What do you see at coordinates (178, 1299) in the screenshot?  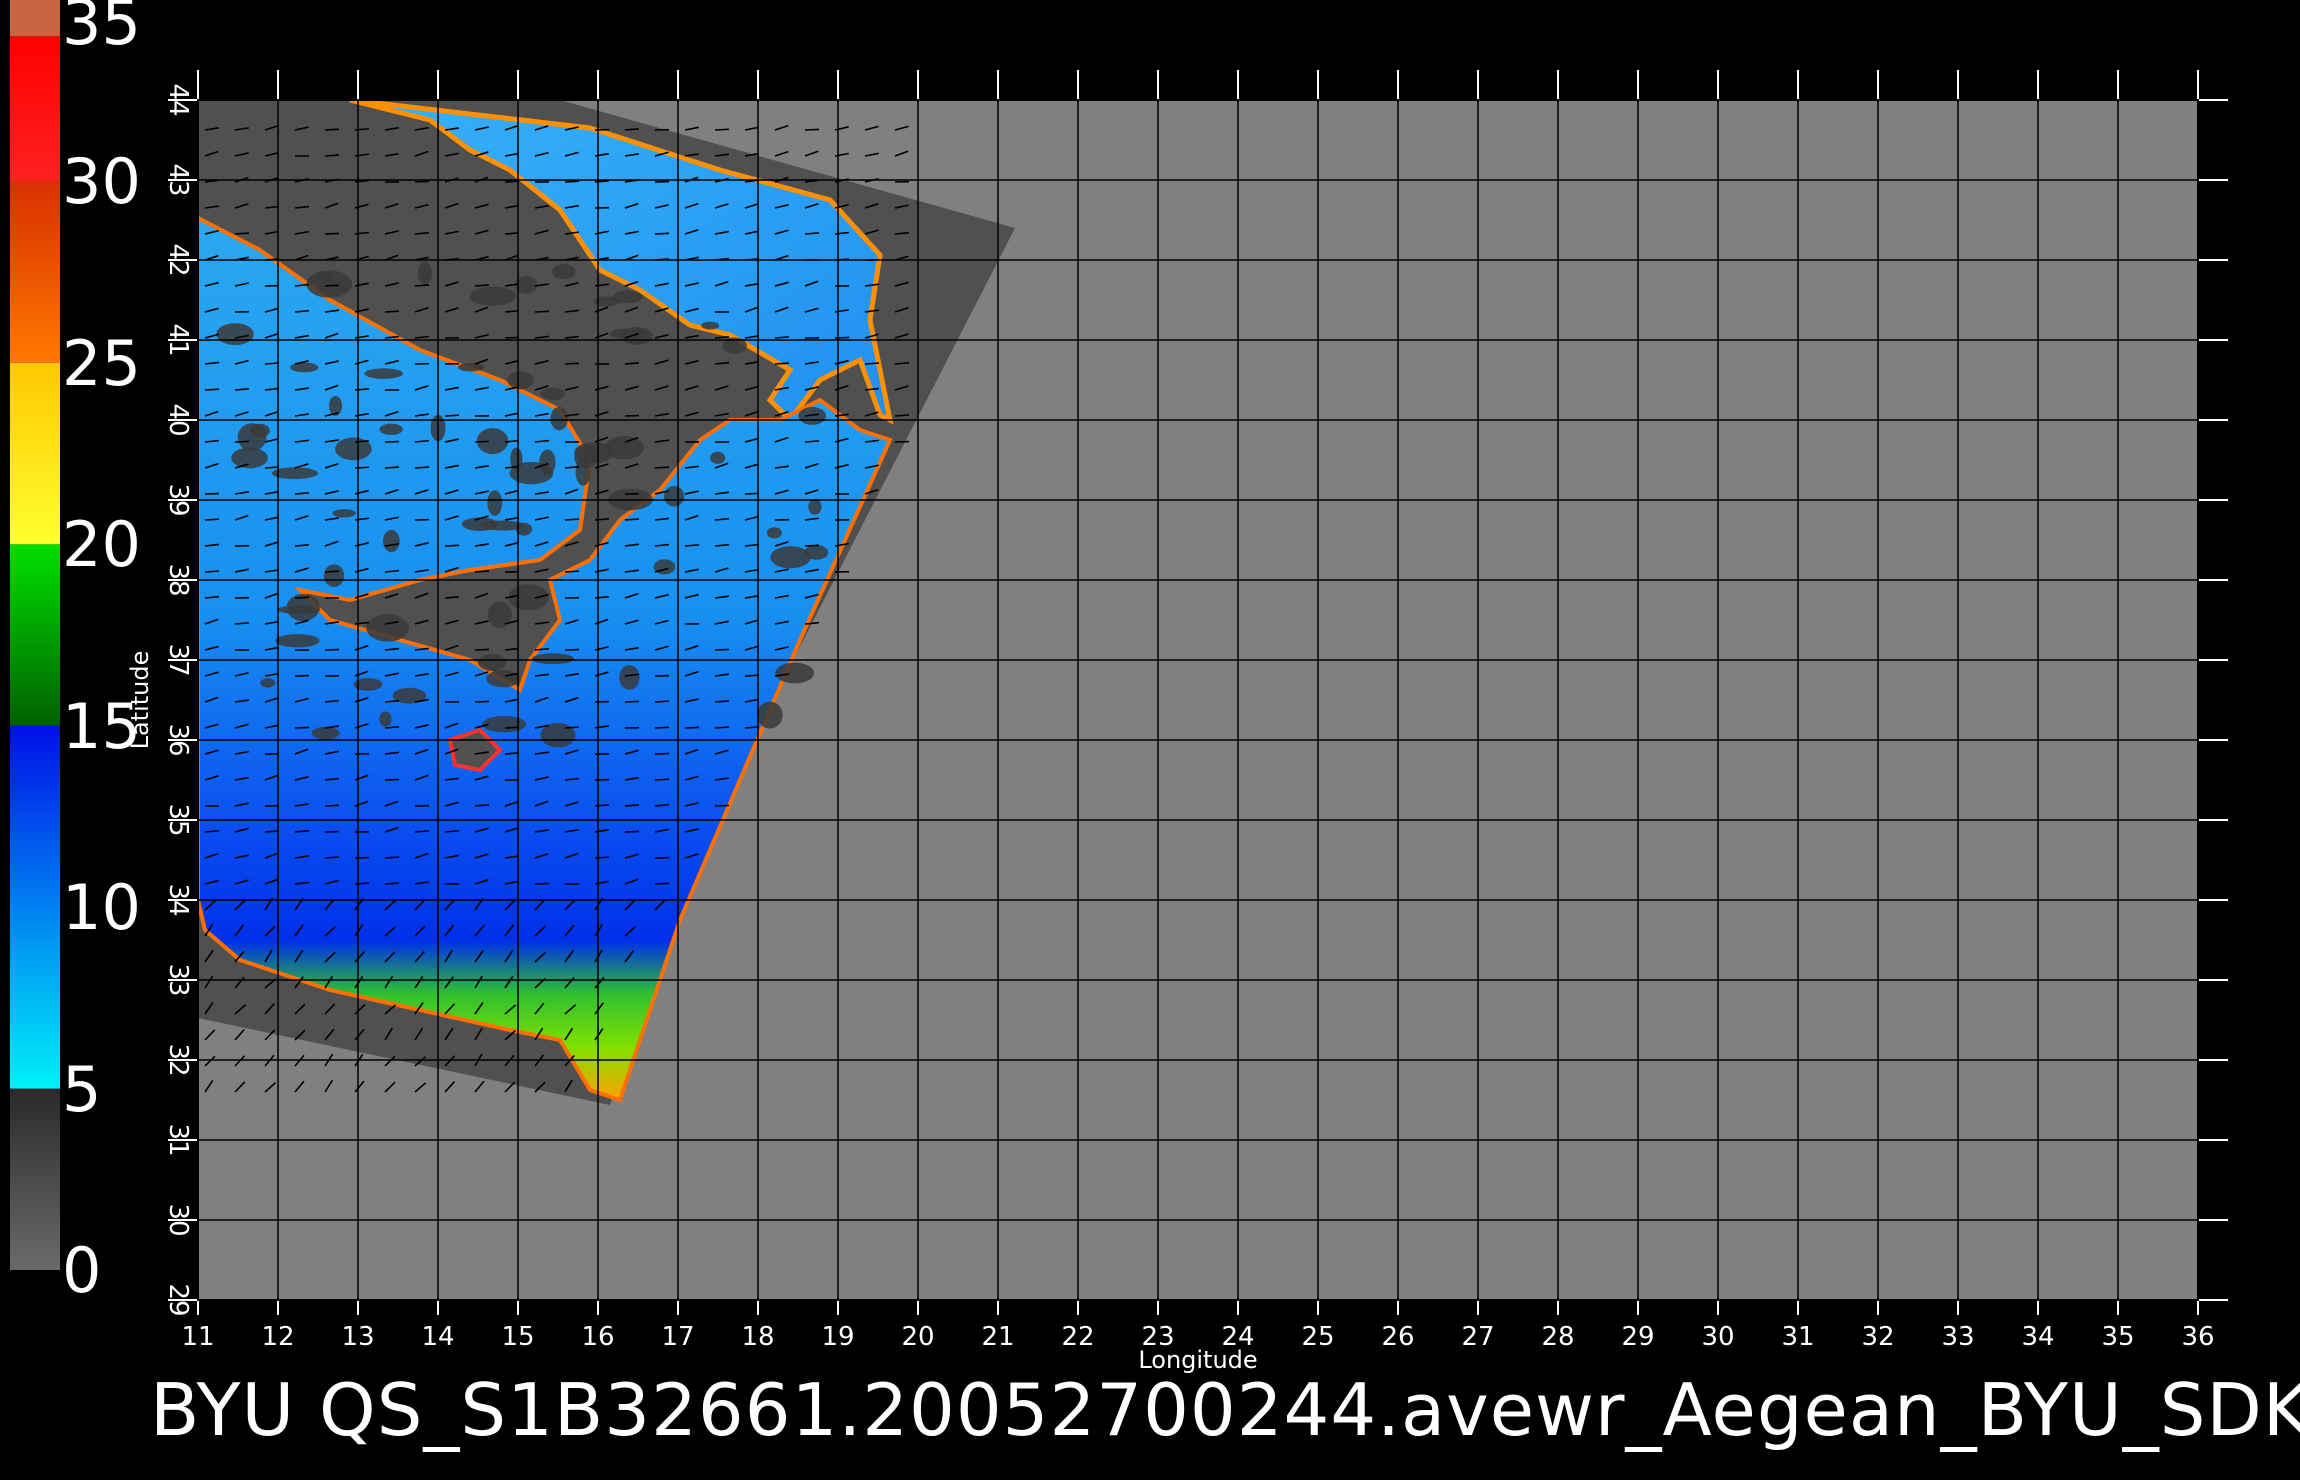 I see `latitude-tick-label: 29` at bounding box center [178, 1299].